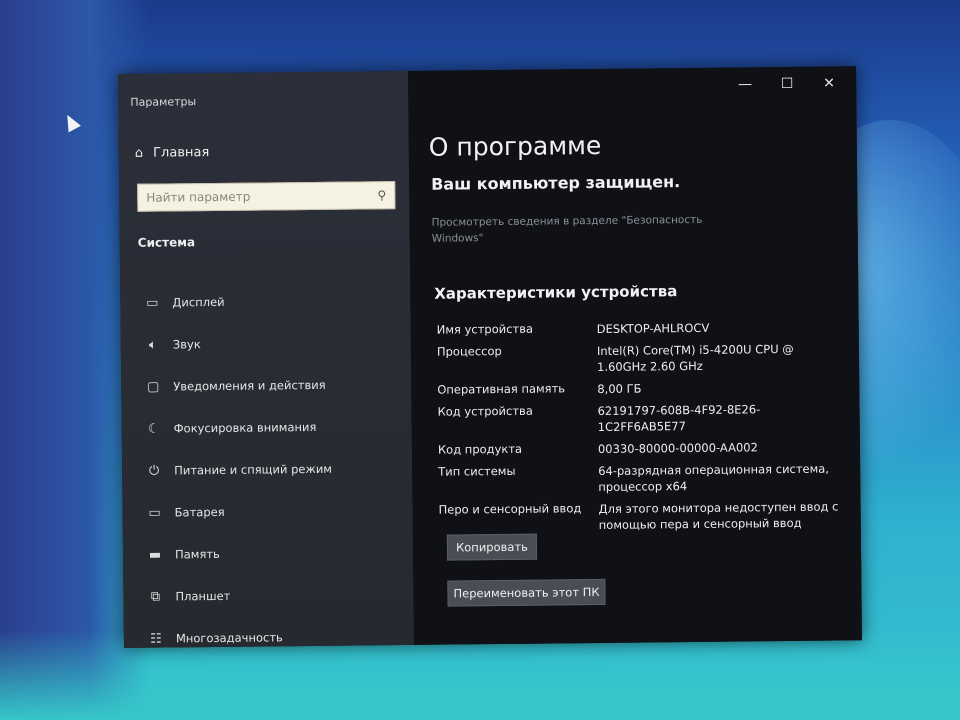 The height and width of the screenshot is (720, 960). What do you see at coordinates (381, 195) in the screenshot?
I see `search-icon: ⚲` at bounding box center [381, 195].